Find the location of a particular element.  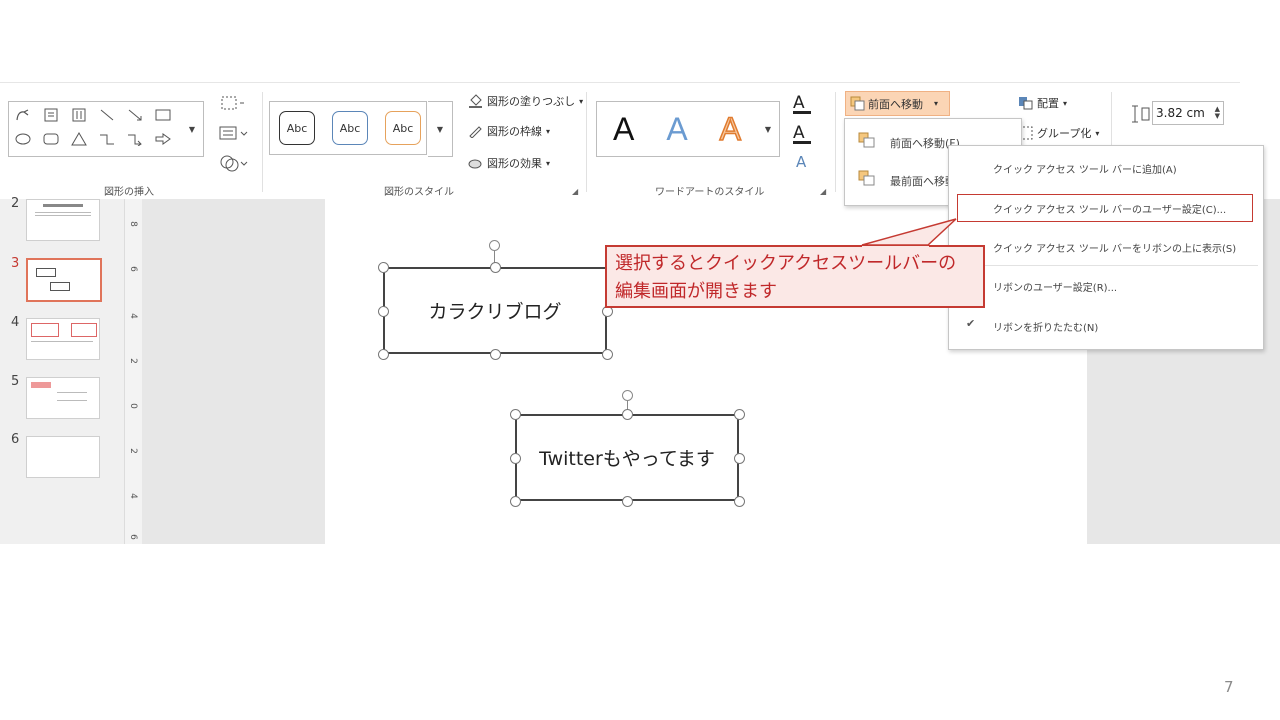

ruler-mark: 8 is located at coordinates (132, 224).